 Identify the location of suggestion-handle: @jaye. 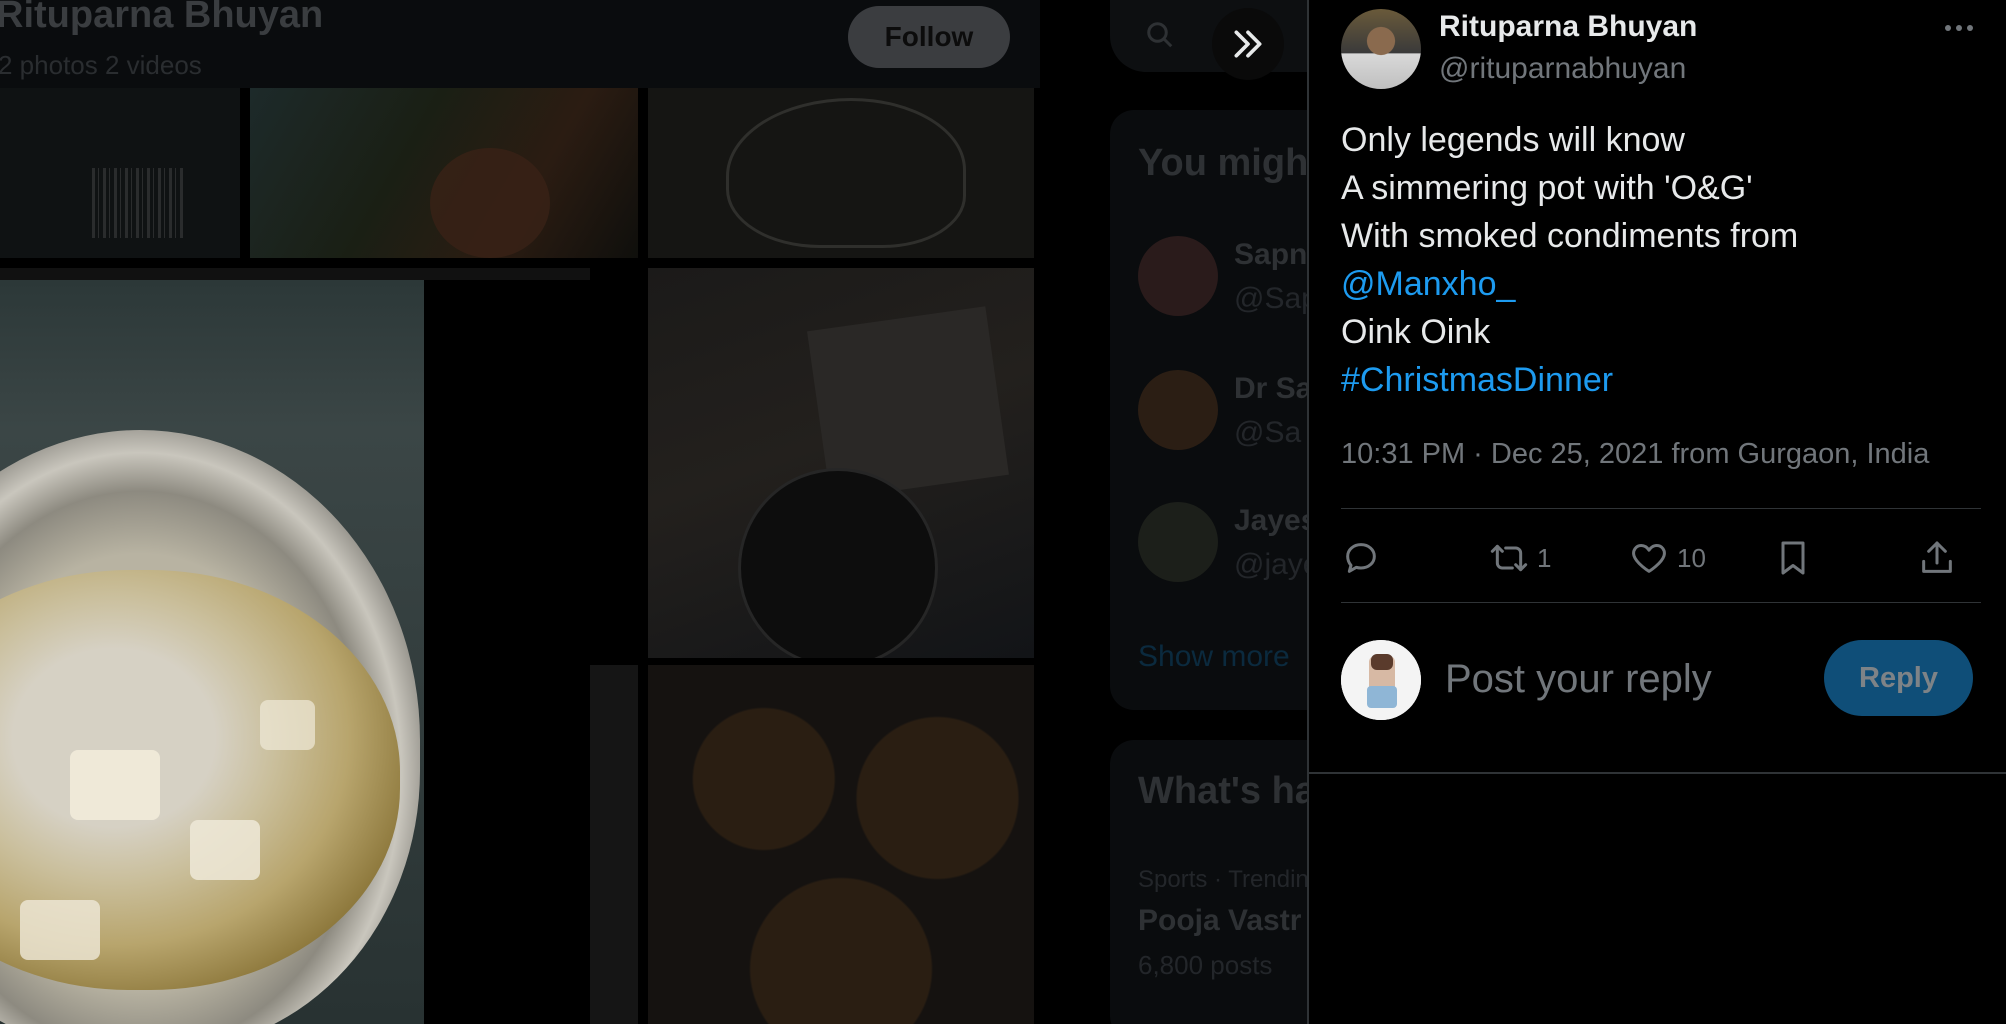
(1270, 564).